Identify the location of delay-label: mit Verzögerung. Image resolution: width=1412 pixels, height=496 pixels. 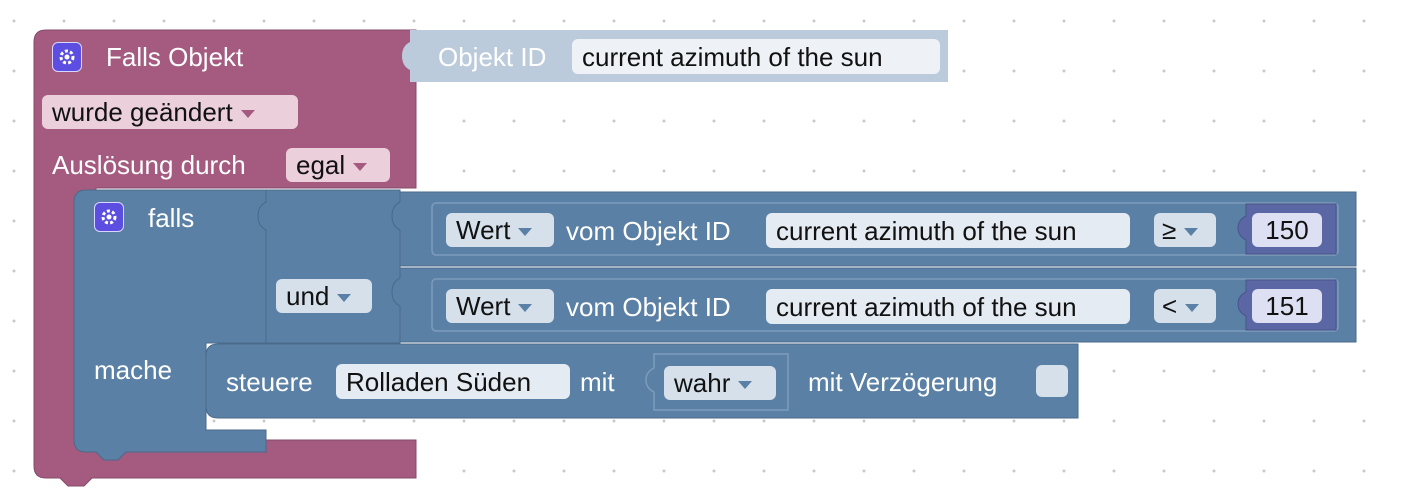
(903, 382).